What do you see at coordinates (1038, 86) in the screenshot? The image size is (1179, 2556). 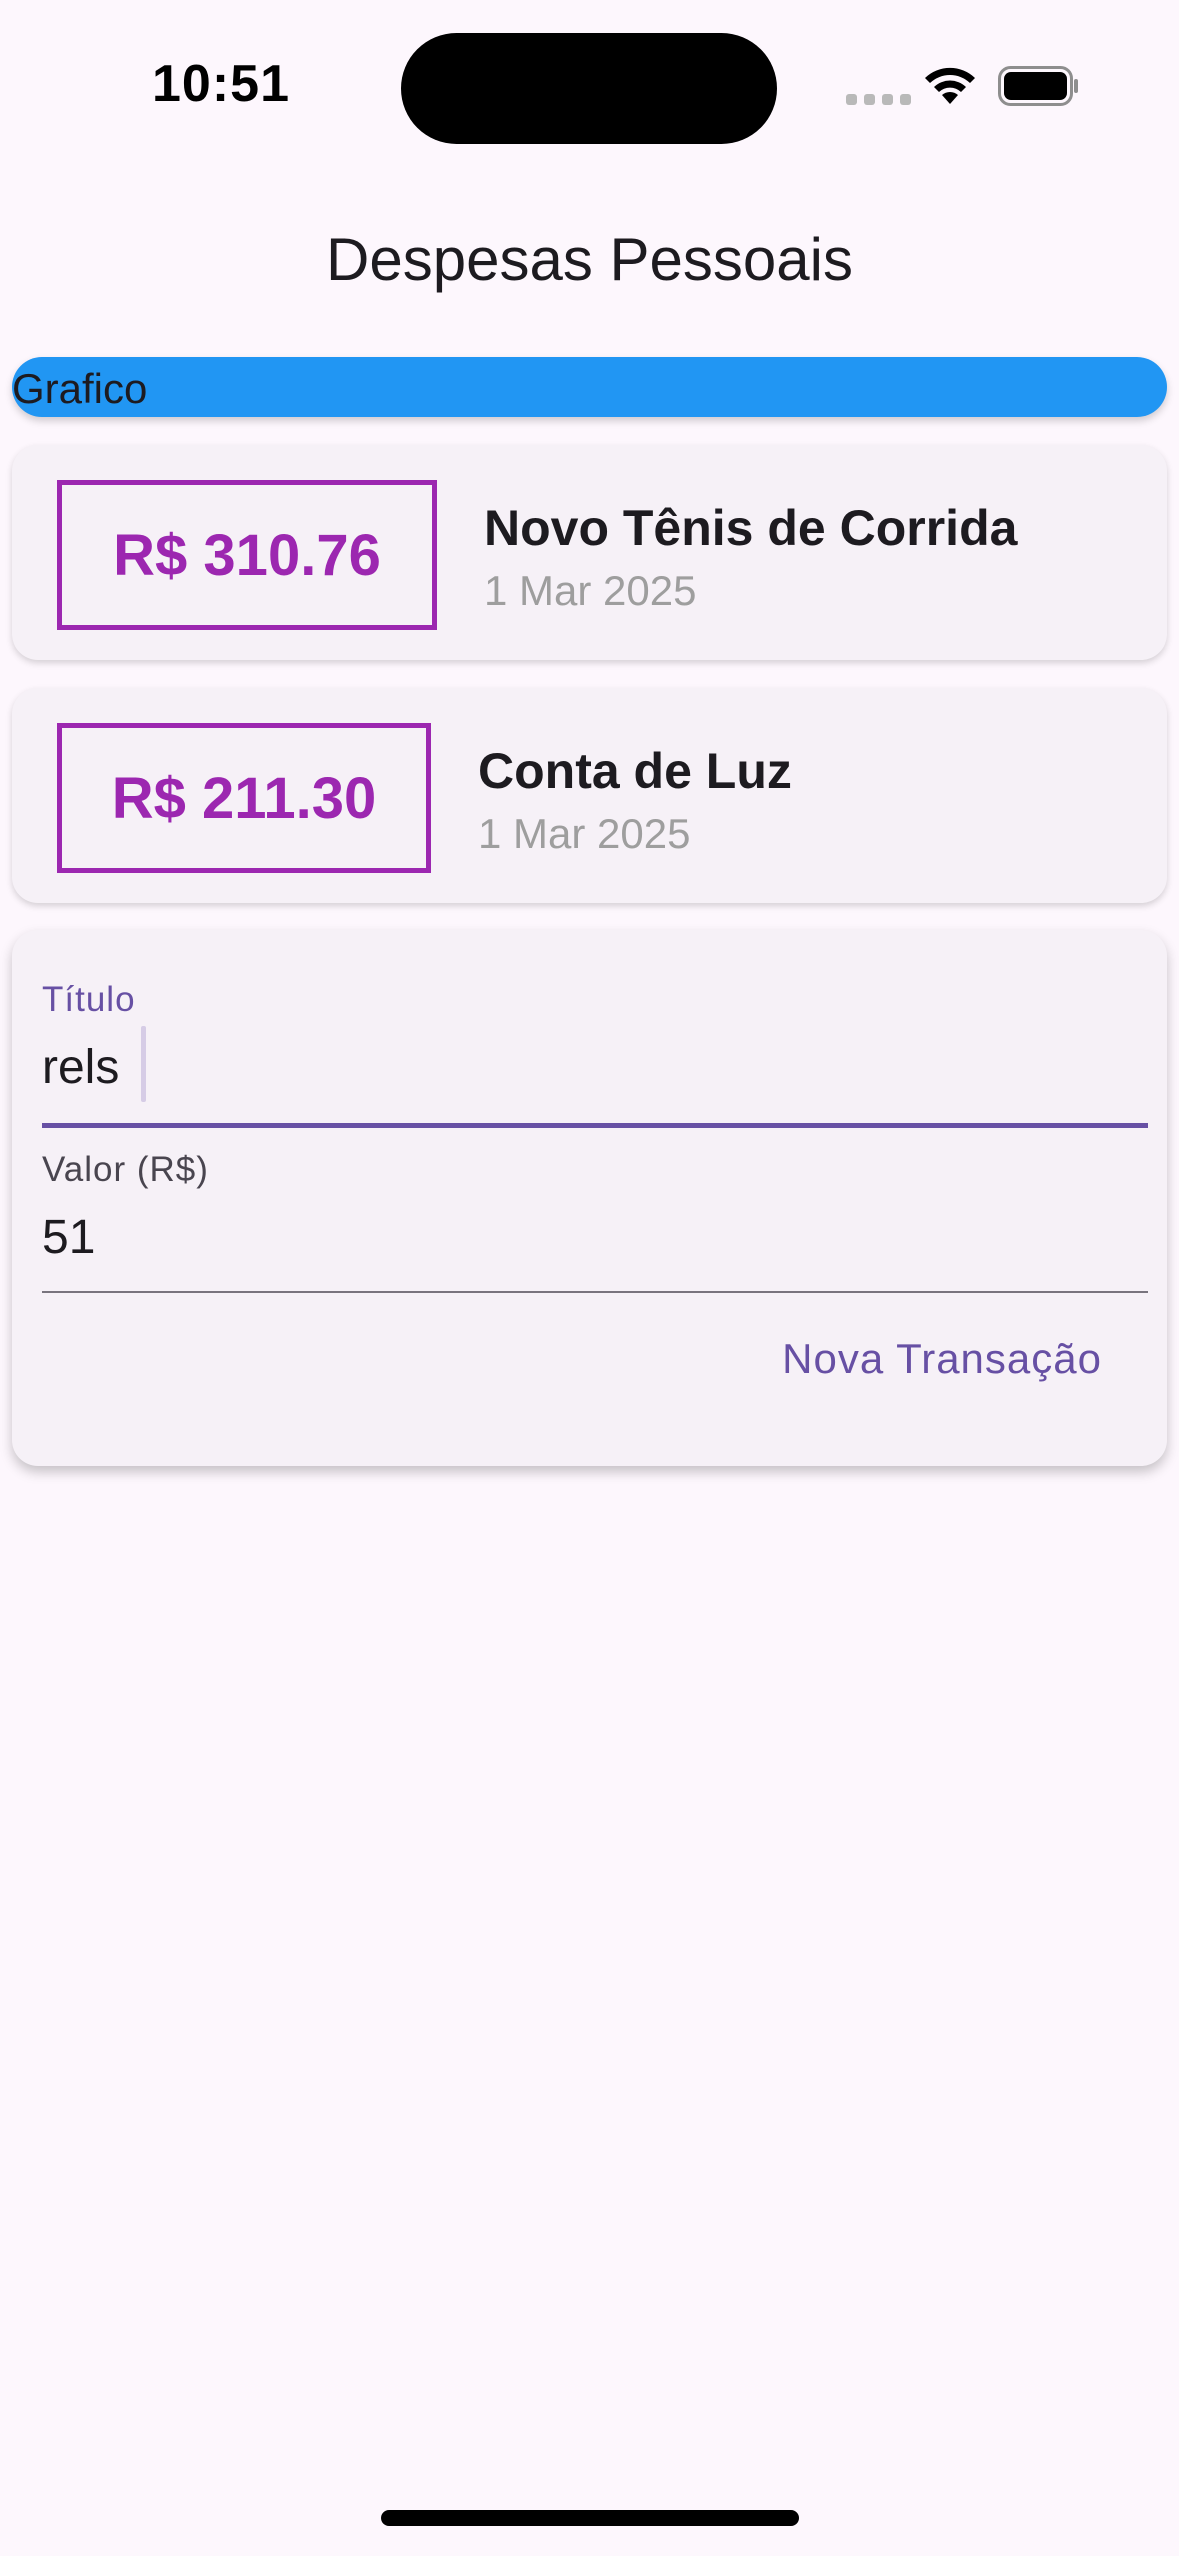 I see `battery-icon` at bounding box center [1038, 86].